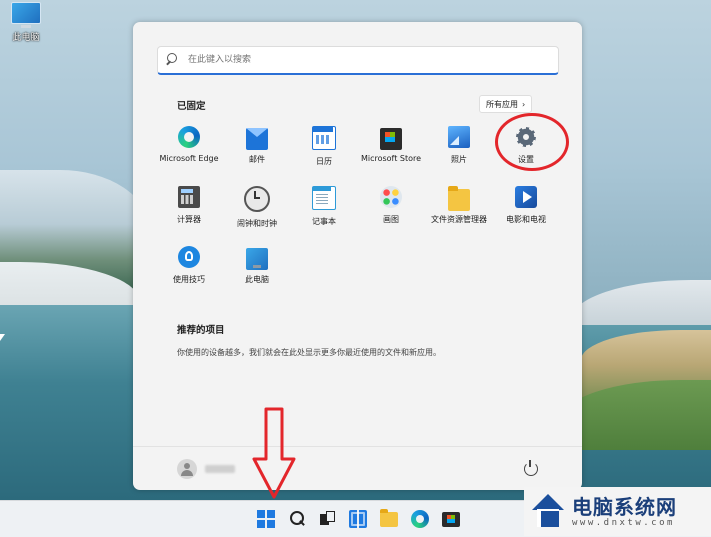 Image resolution: width=711 pixels, height=537 pixels. I want to click on photos-icon, so click(459, 137).